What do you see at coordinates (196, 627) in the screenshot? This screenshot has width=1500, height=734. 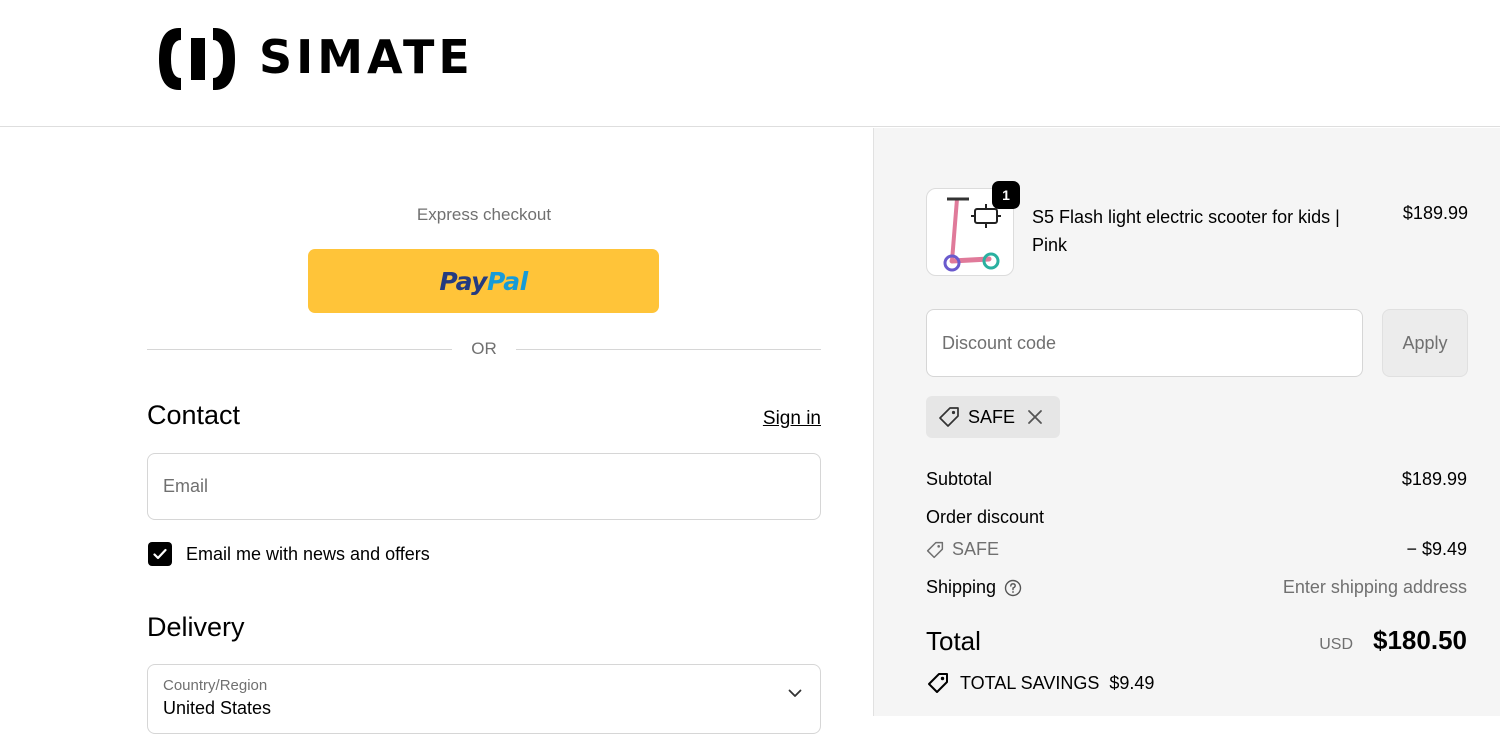 I see `delivery-heading: Delivery` at bounding box center [196, 627].